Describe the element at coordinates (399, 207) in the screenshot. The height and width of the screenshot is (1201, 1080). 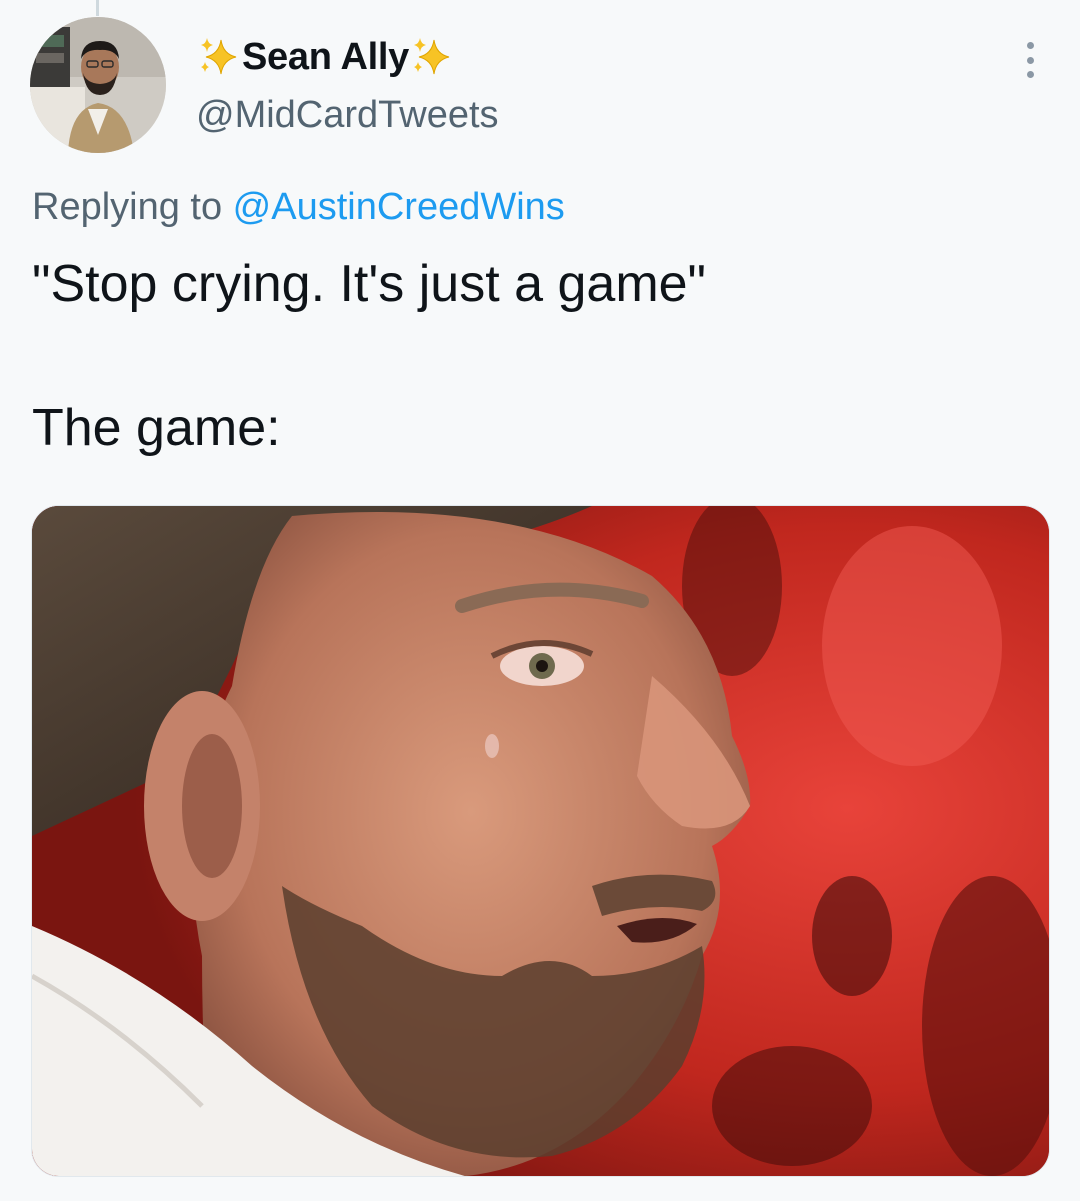
I see `reply-mention-link: @AustinCreedWins` at that location.